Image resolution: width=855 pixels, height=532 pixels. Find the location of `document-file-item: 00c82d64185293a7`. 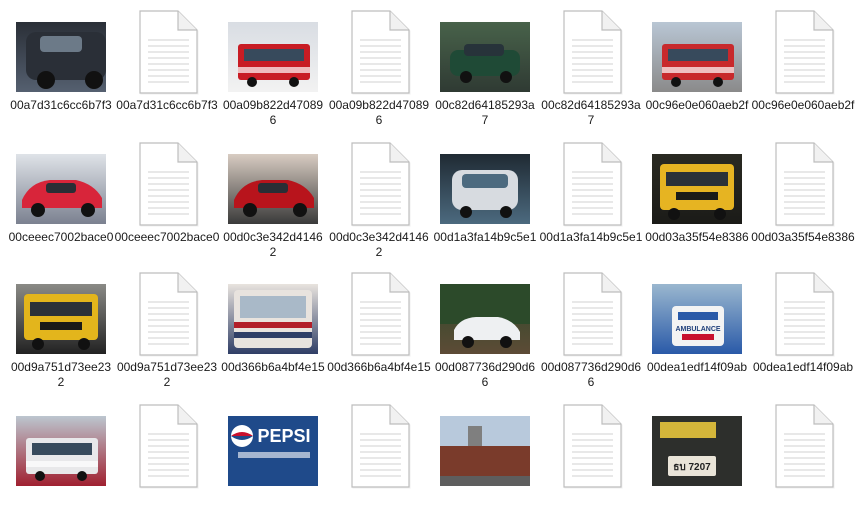

document-file-item: 00c82d64185293a7 is located at coordinates (591, 73).